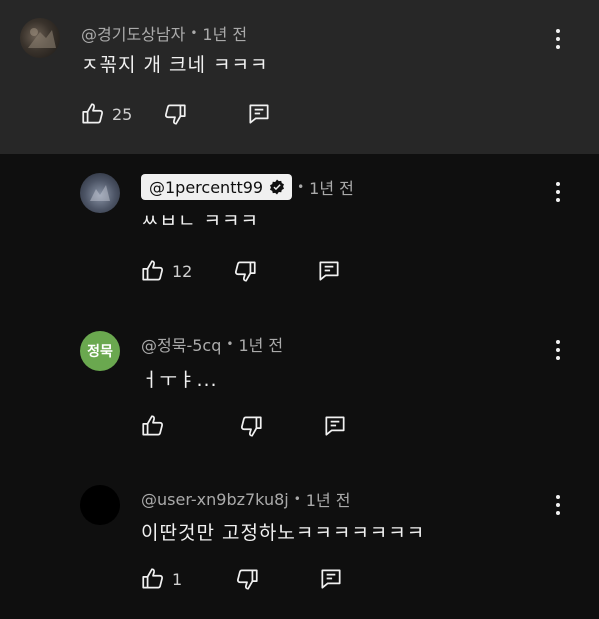 The height and width of the screenshot is (619, 599). What do you see at coordinates (175, 65) in the screenshot?
I see `comment-text: ㅈ꼮지 개 크네 ㅋㅋㅋ` at bounding box center [175, 65].